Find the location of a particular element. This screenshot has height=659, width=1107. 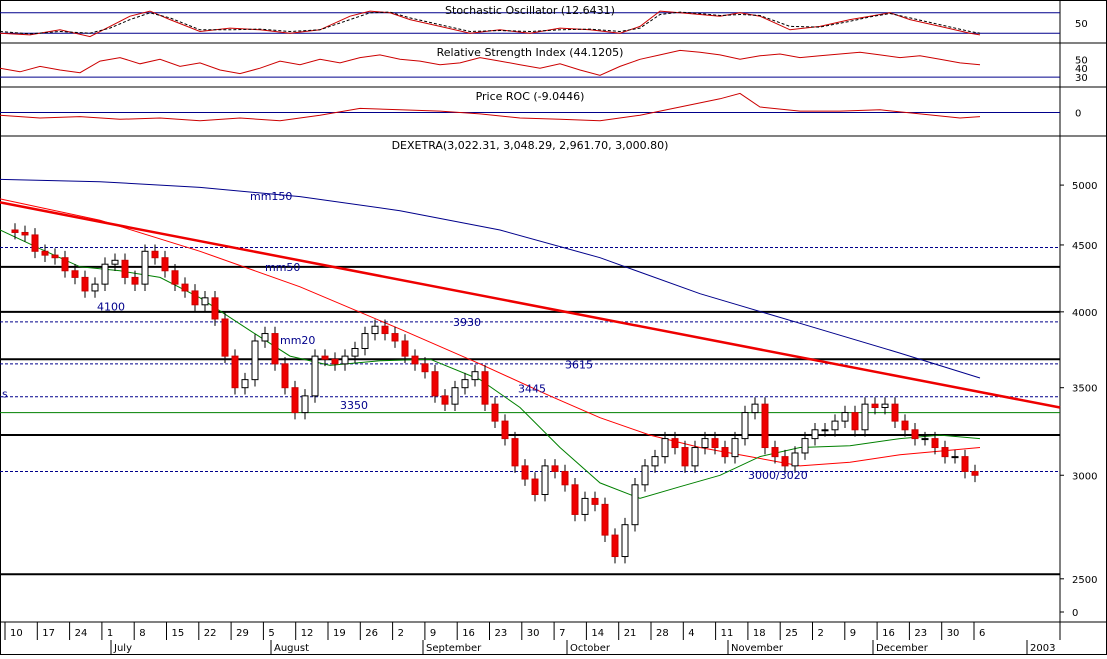

date-tick-label: 21 is located at coordinates (630, 633).